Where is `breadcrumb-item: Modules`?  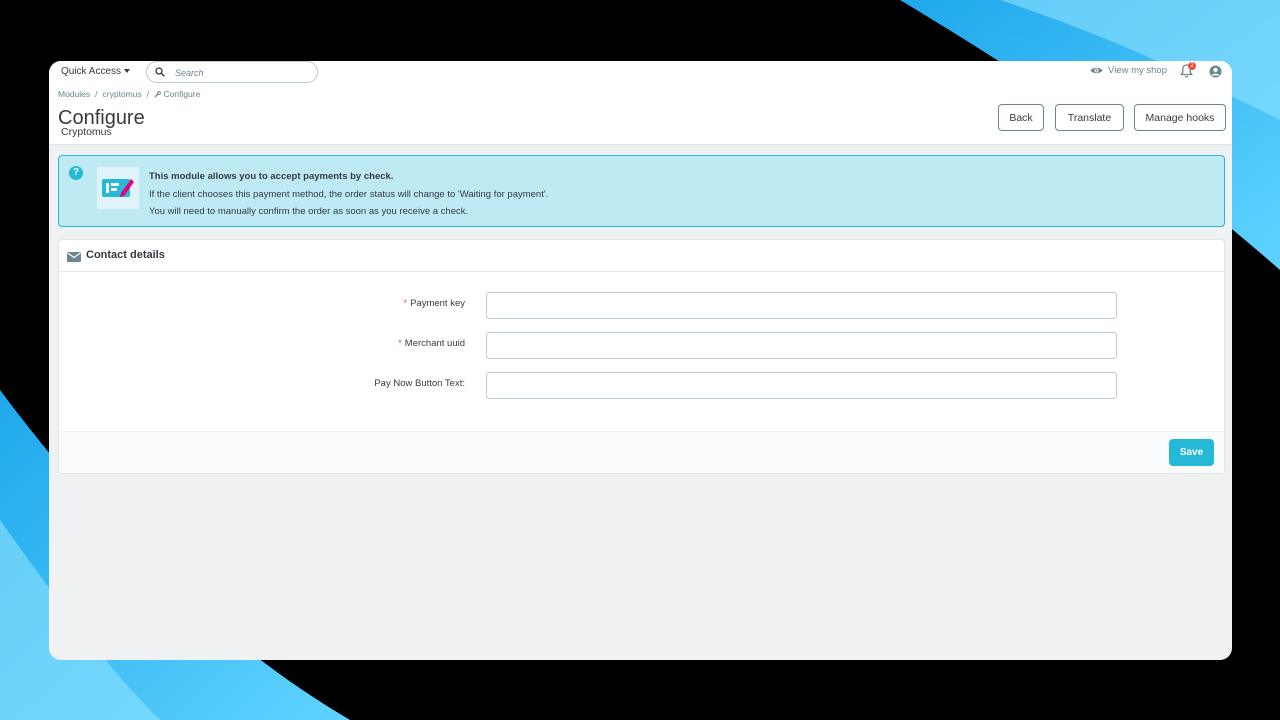
breadcrumb-item: Modules is located at coordinates (74, 94).